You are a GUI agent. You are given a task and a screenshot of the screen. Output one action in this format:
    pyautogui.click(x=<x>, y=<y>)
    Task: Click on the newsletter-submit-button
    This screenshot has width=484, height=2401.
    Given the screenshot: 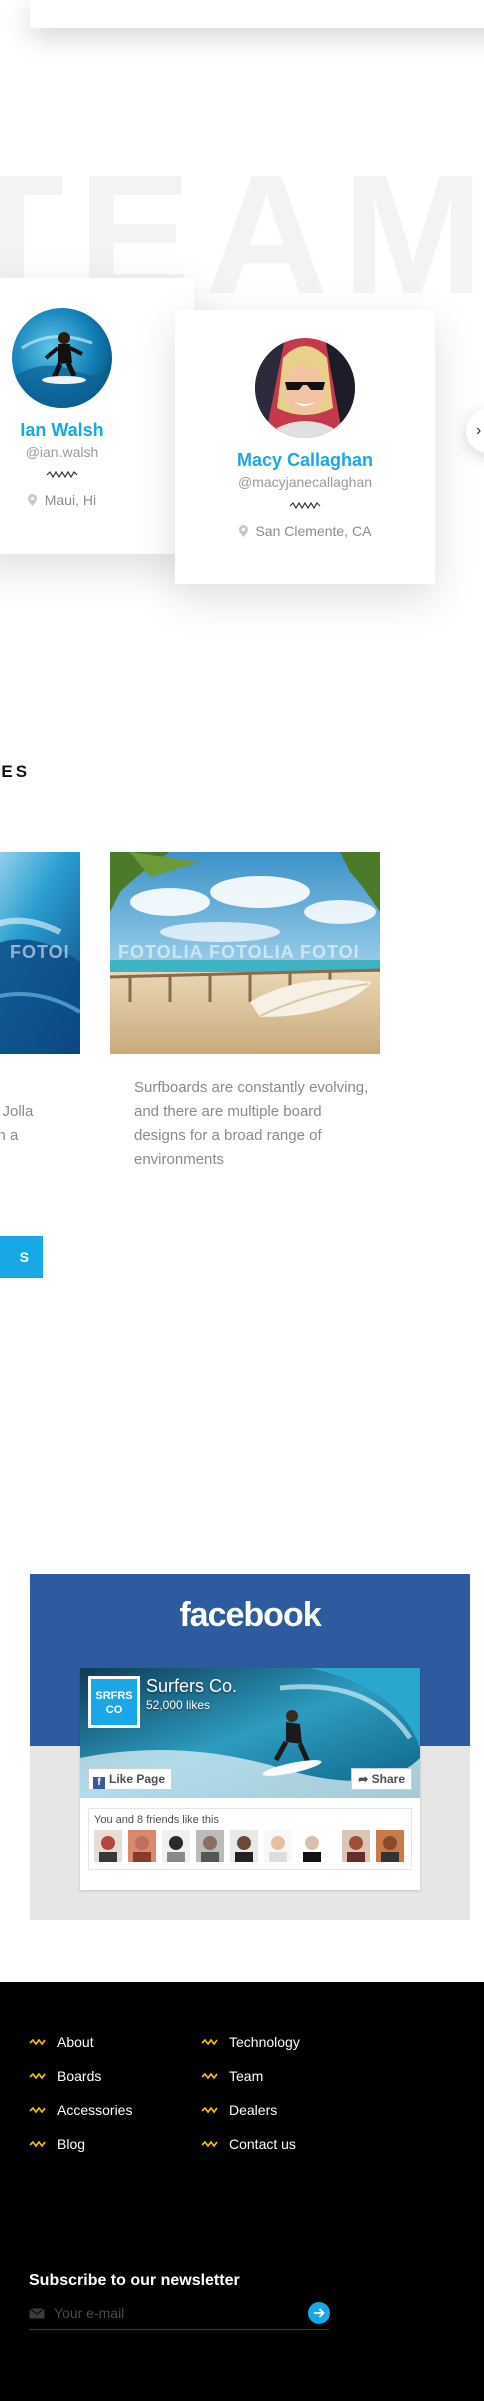 What is the action you would take?
    pyautogui.click(x=319, y=2313)
    